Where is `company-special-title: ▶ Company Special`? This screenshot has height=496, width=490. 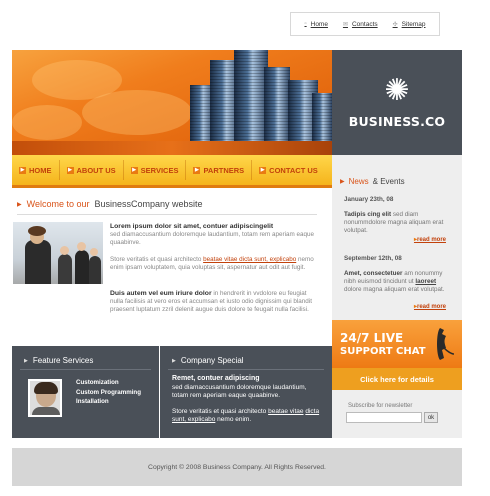
company-special-title: ▶ Company Special is located at coordinates (208, 360).